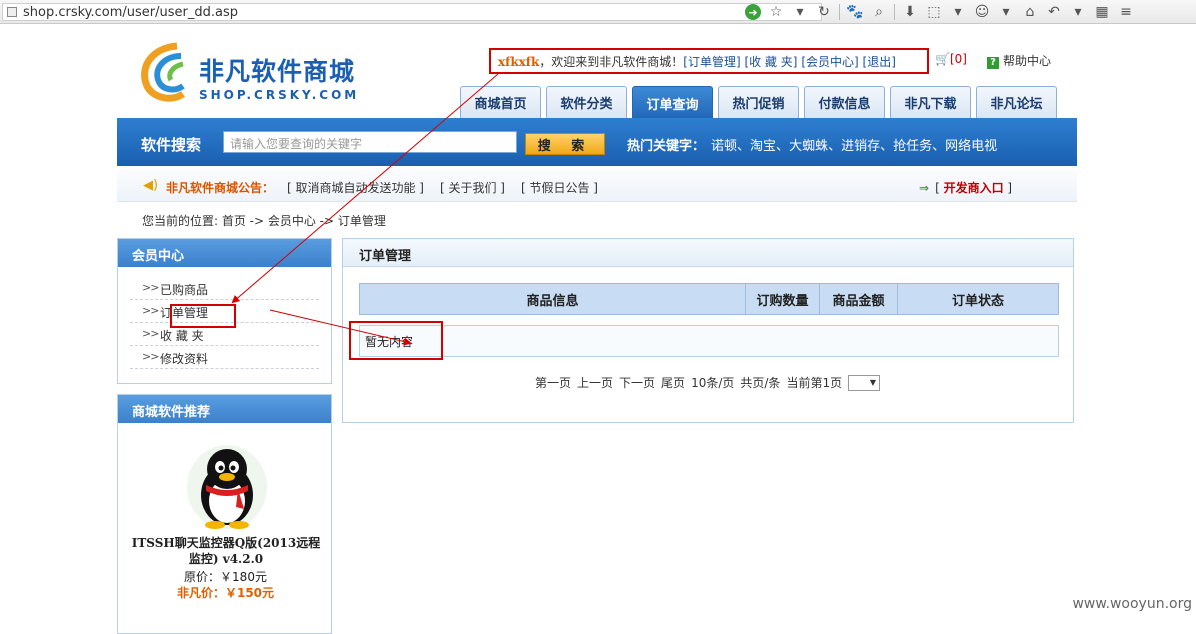 This screenshot has width=1196, height=634. What do you see at coordinates (224, 288) in the screenshot?
I see `menu-purchased: 已购商品` at bounding box center [224, 288].